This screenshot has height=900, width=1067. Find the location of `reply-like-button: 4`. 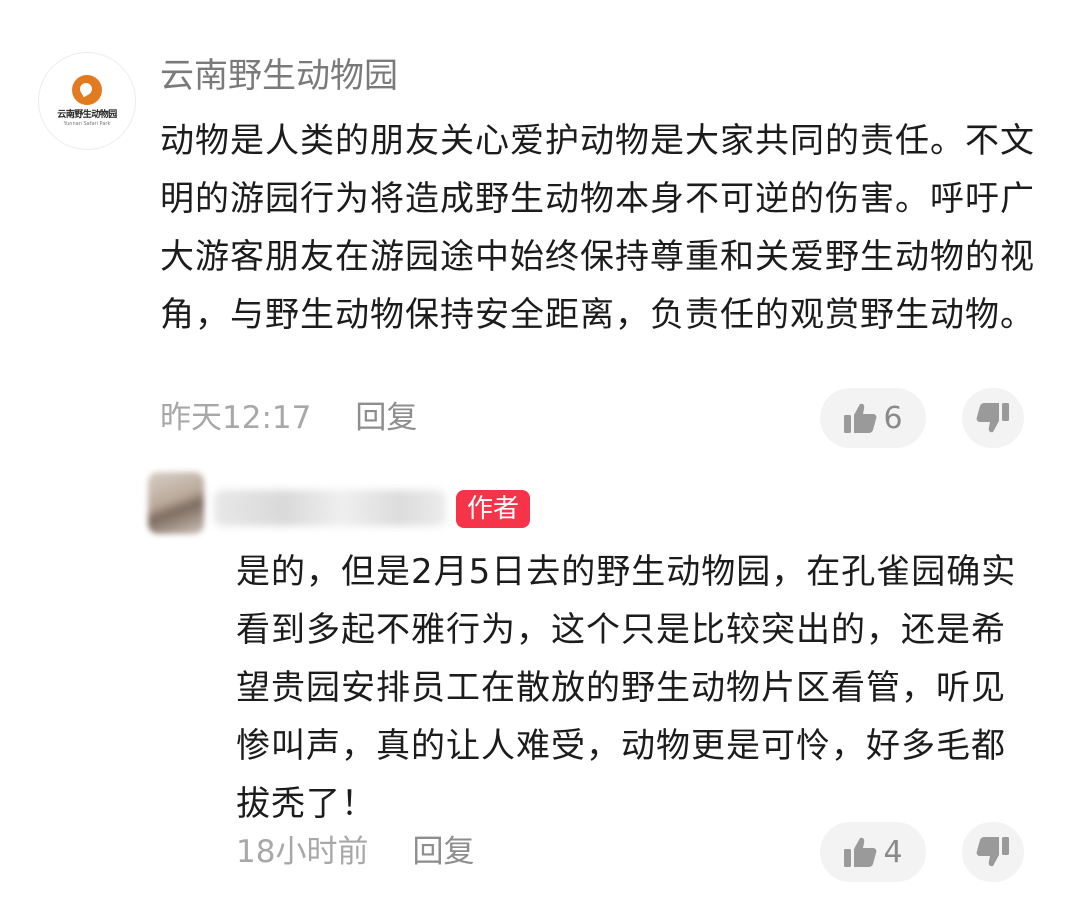

reply-like-button: 4 is located at coordinates (873, 852).